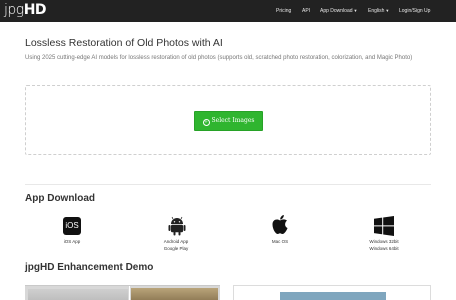 This screenshot has height=300, width=456. I want to click on section-divider, so click(228, 184).